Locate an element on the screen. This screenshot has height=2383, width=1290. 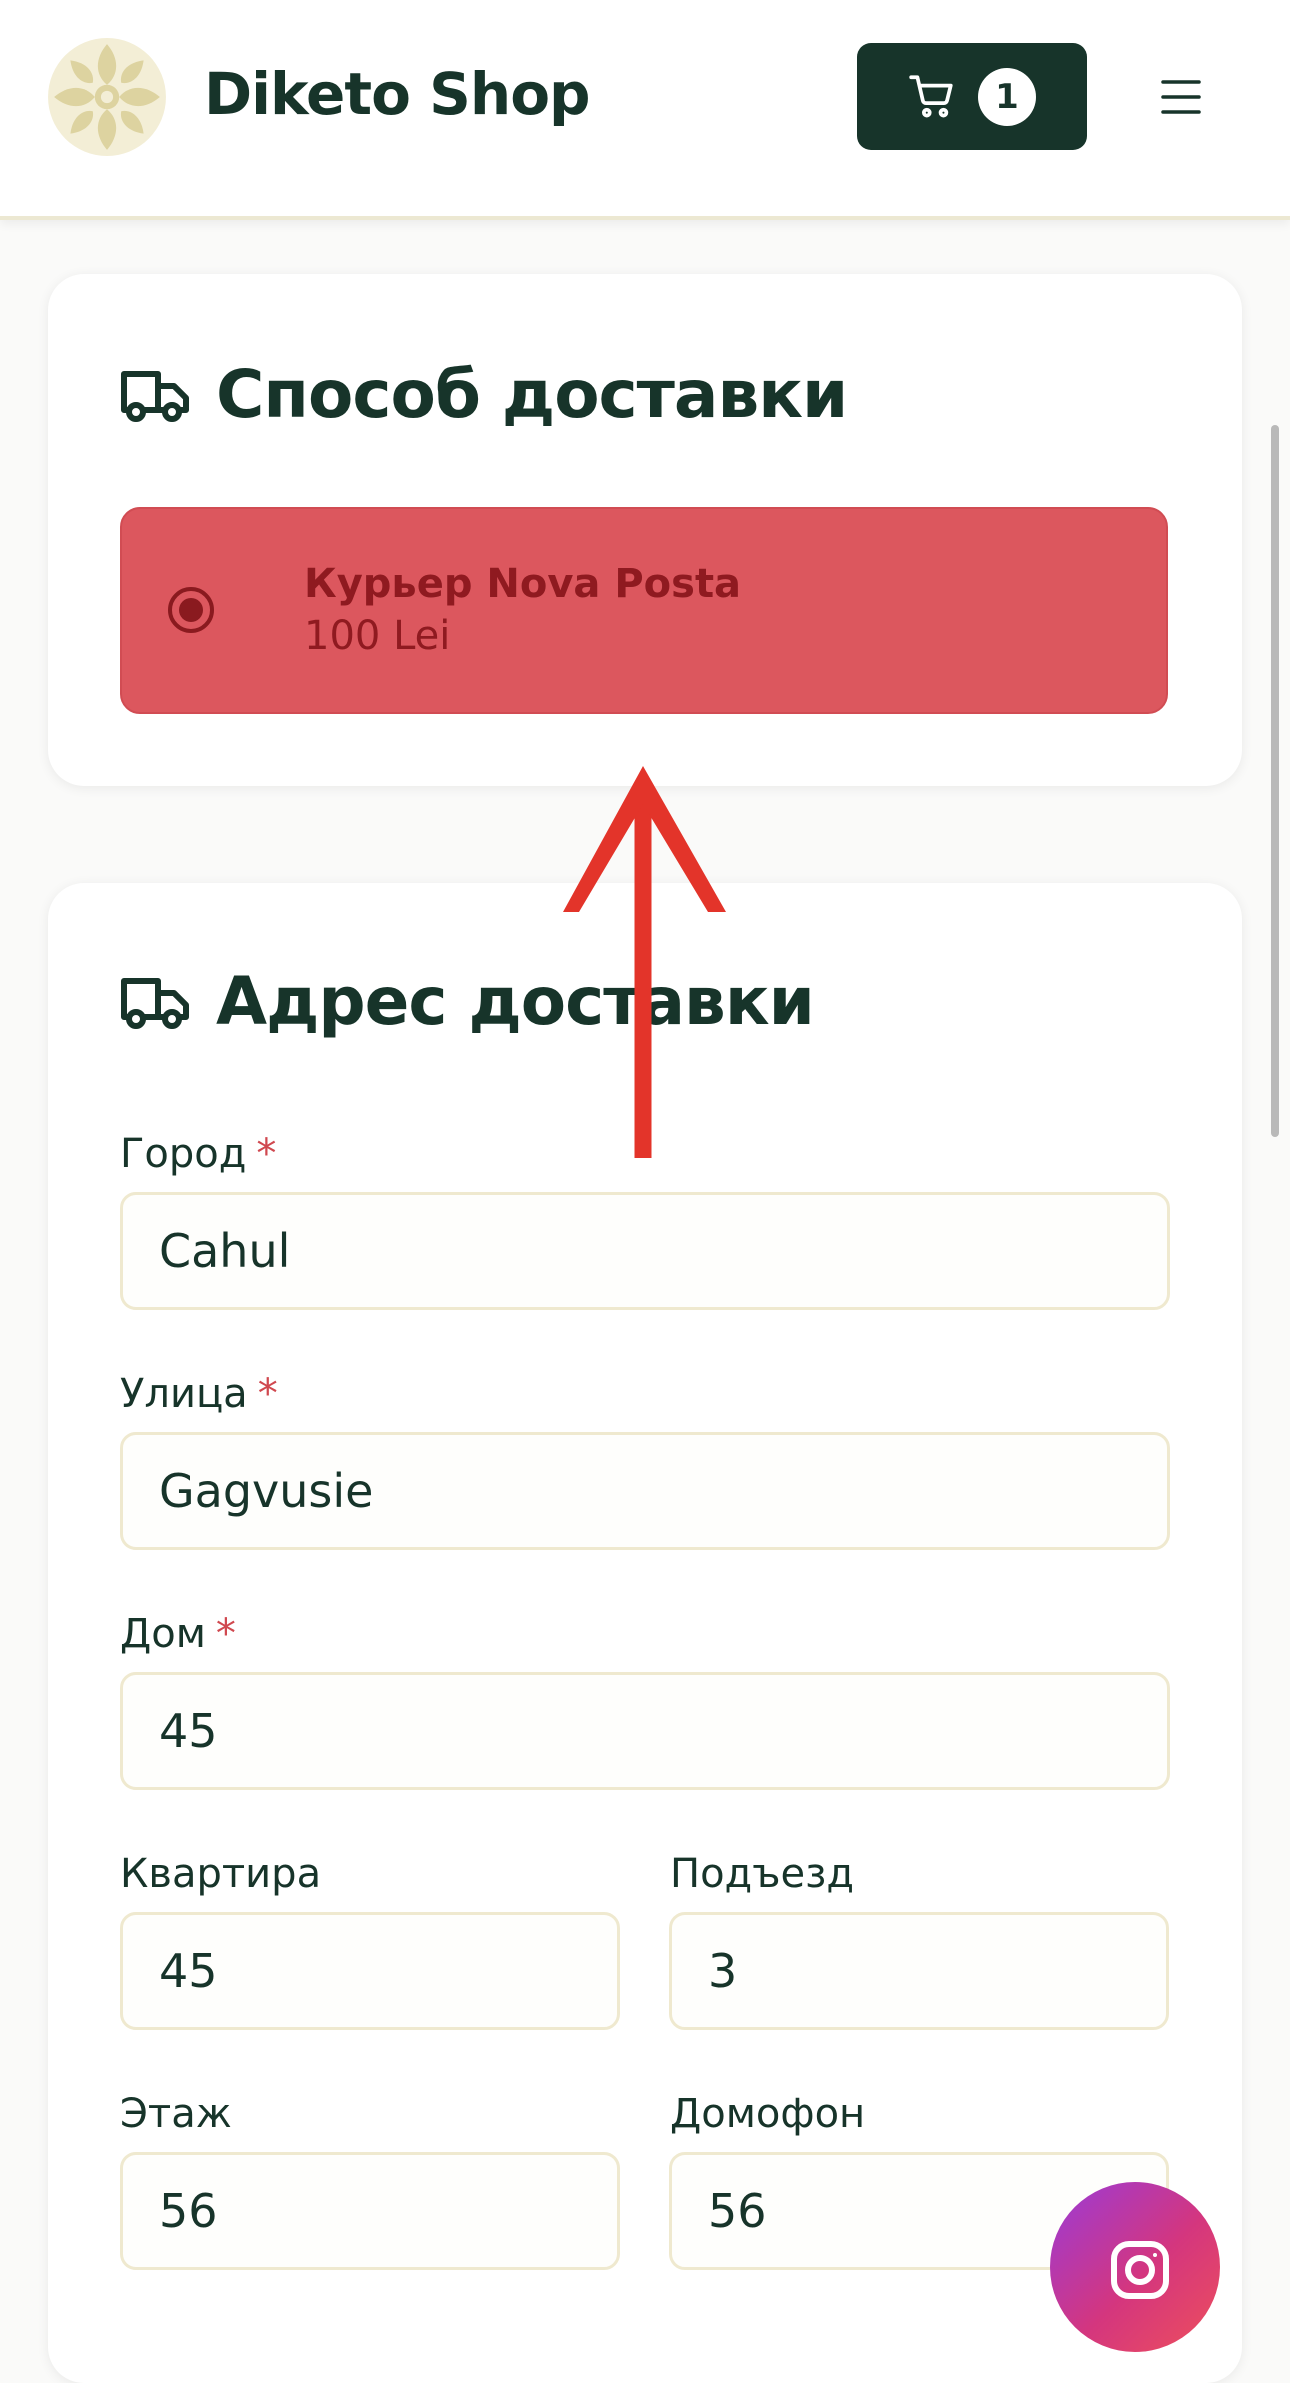
radio-selected is located at coordinates (191, 610).